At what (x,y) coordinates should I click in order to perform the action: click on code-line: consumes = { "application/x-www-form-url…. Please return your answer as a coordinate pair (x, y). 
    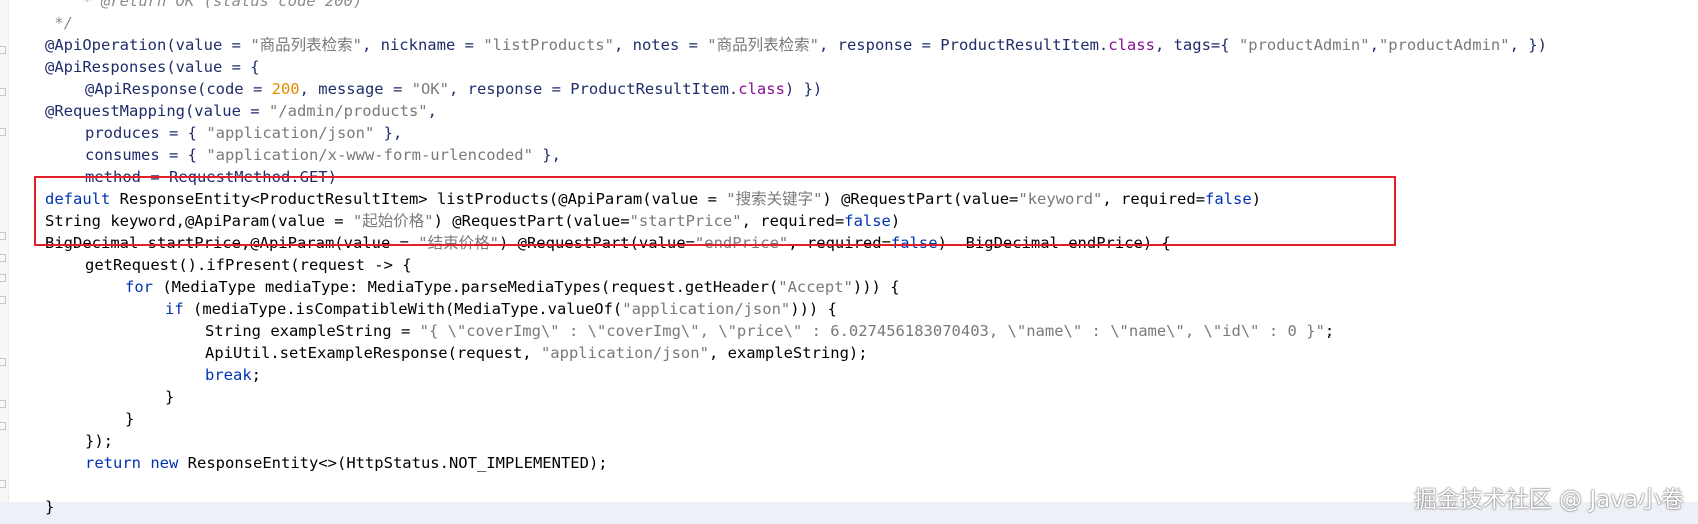
    Looking at the image, I should click on (323, 155).